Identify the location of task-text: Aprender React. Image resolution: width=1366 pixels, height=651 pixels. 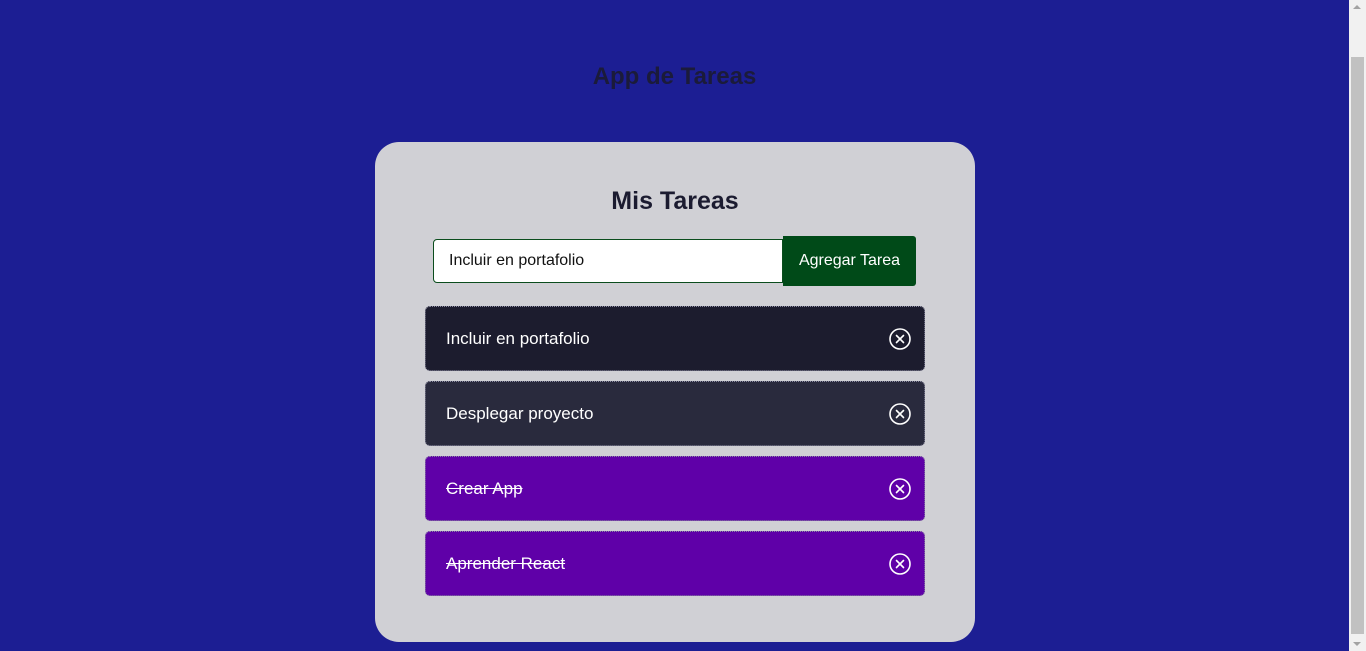
(506, 563).